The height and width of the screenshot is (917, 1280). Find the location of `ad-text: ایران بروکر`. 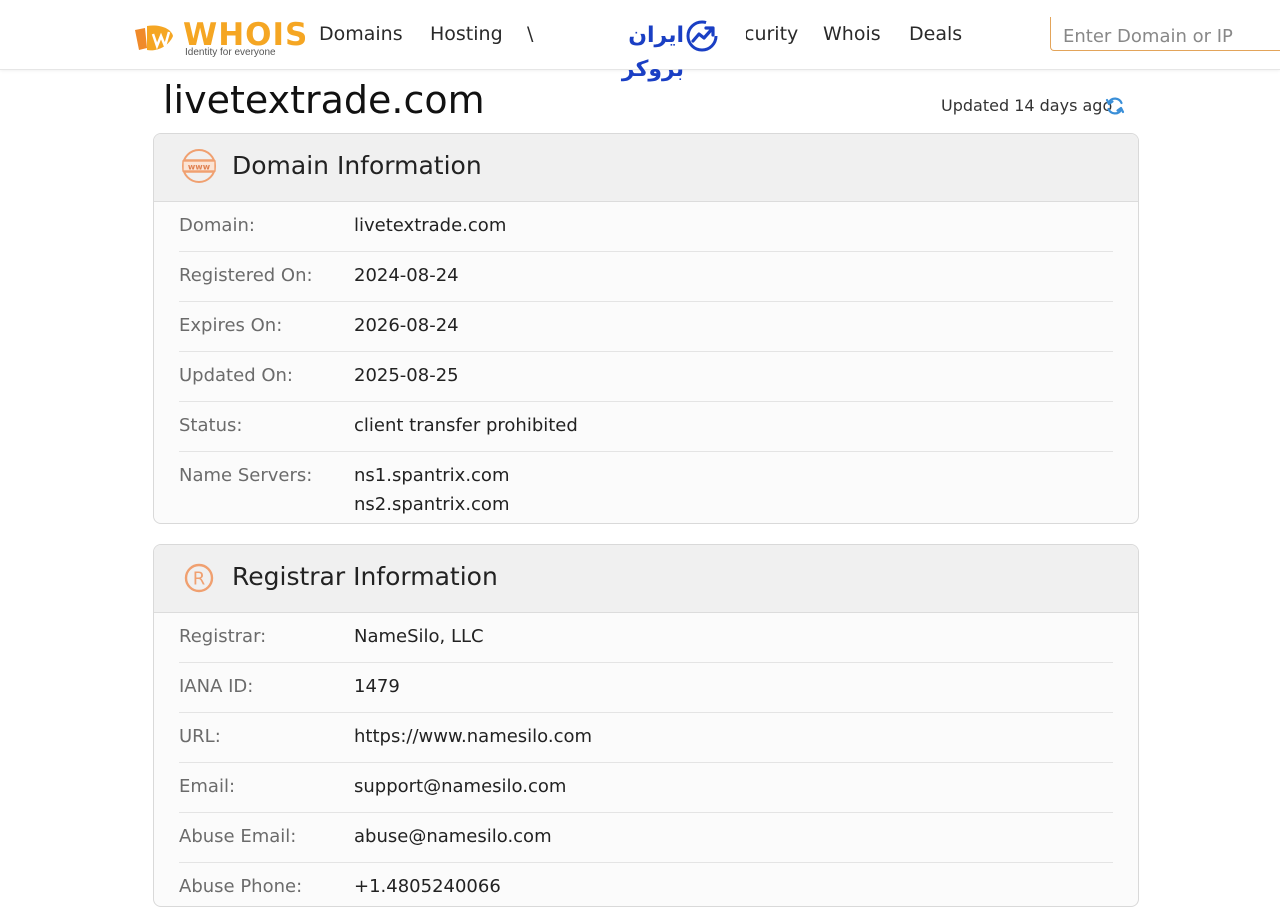

ad-text: ایران بروکر is located at coordinates (652, 52).